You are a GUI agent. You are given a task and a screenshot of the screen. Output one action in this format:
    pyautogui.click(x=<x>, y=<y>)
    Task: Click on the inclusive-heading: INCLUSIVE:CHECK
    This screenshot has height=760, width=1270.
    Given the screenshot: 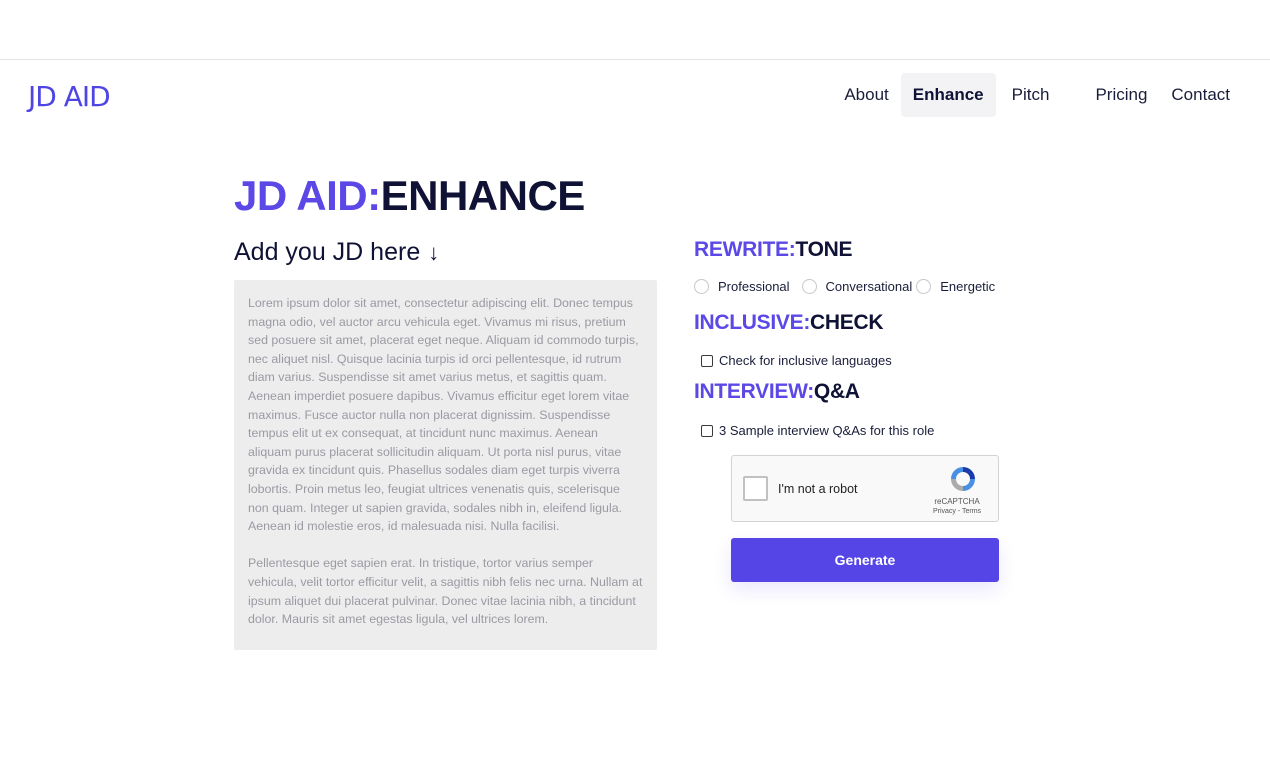 What is the action you would take?
    pyautogui.click(x=788, y=323)
    